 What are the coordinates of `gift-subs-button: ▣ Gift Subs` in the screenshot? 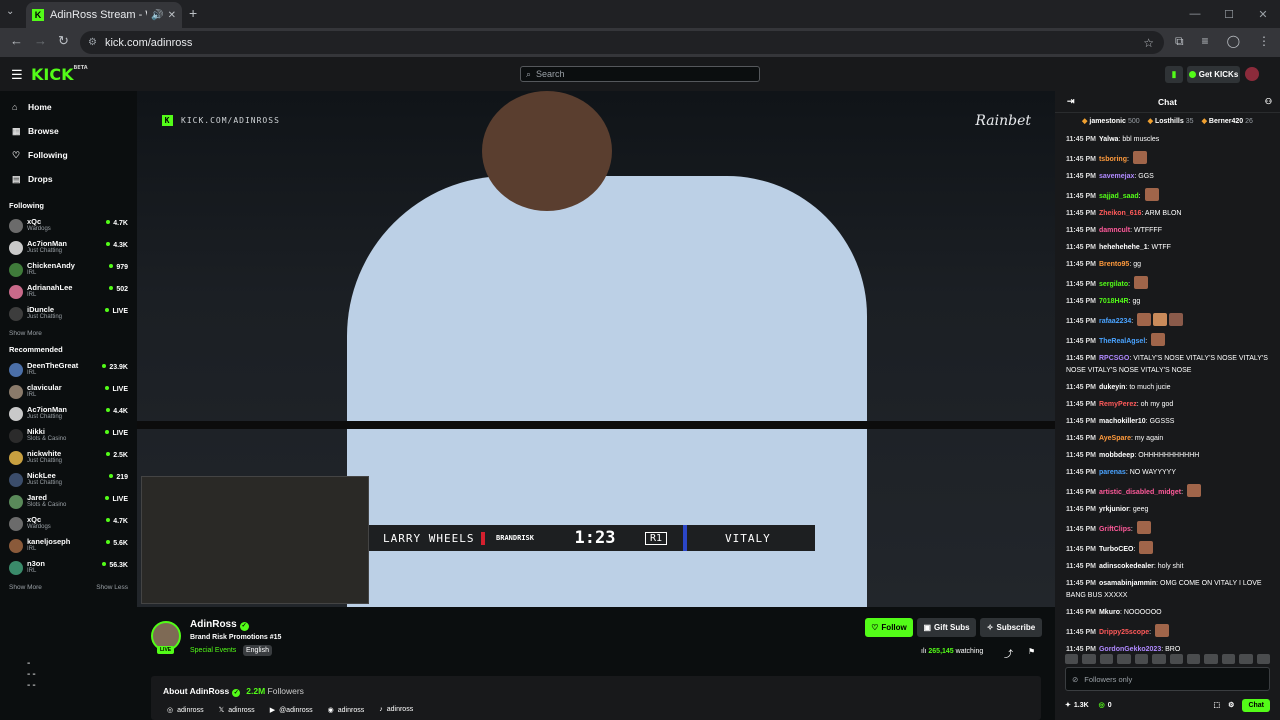 It's located at (946, 627).